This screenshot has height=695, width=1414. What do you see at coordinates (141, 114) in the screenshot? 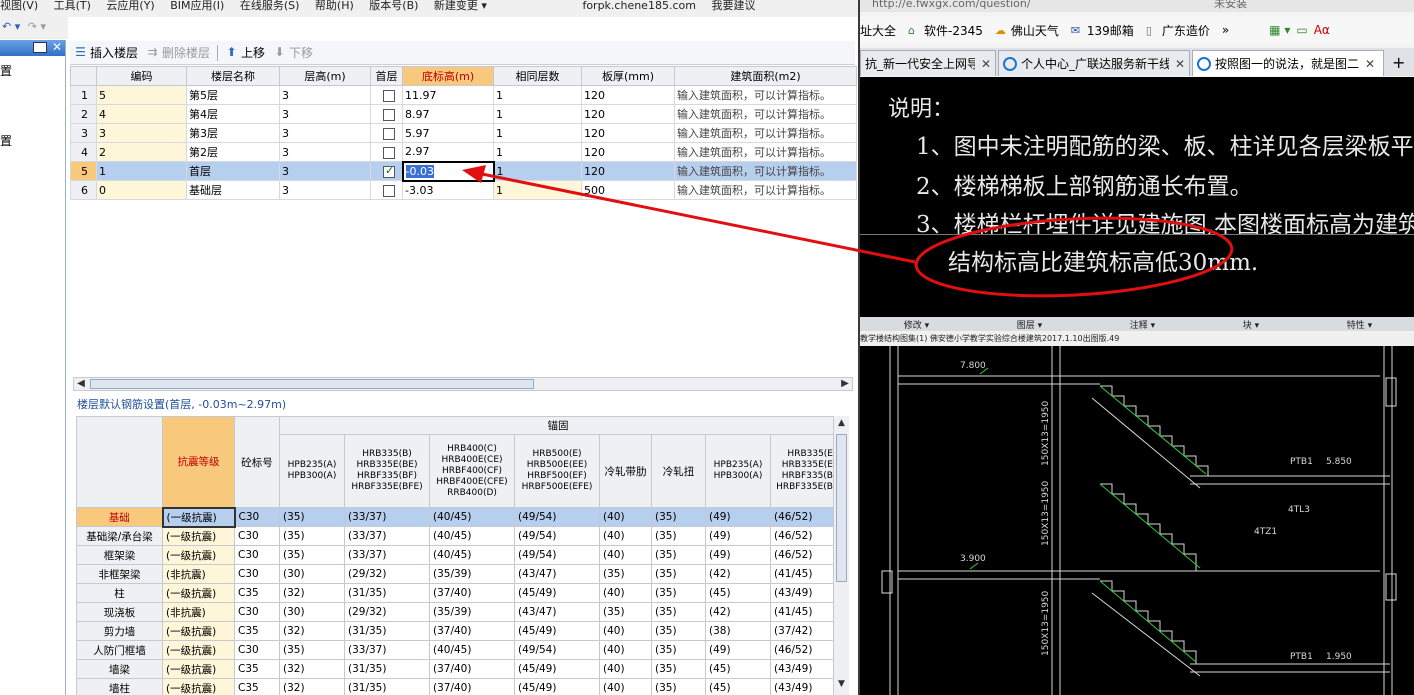
I see `cell-code: 4` at bounding box center [141, 114].